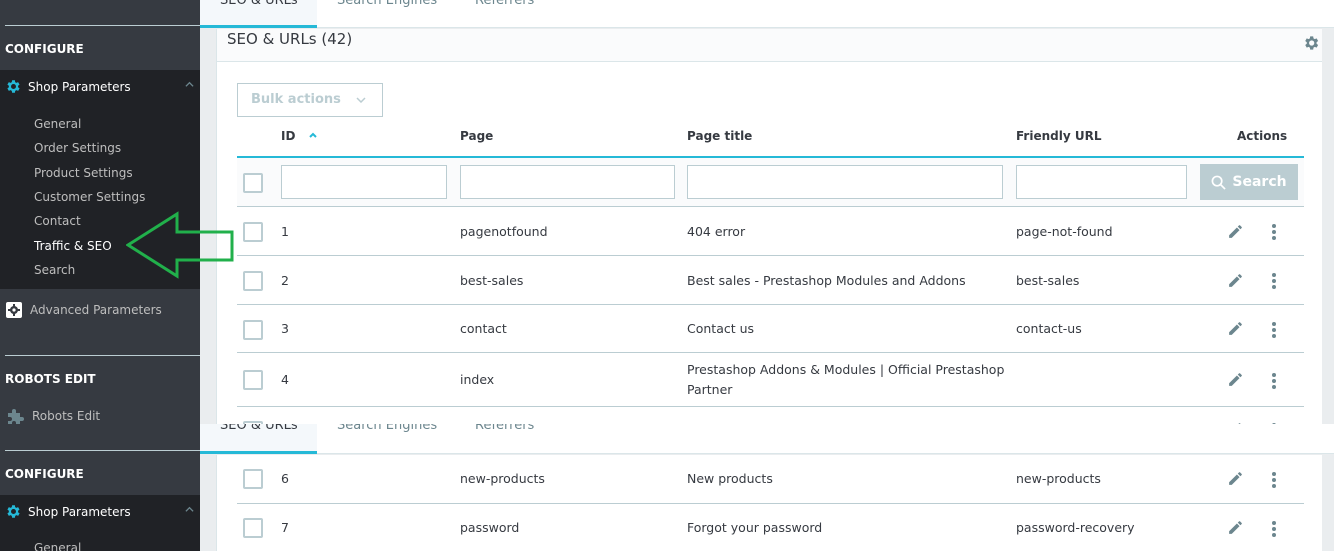 The height and width of the screenshot is (551, 1334). Describe the element at coordinates (285, 478) in the screenshot. I see `cell-id: 6` at that location.